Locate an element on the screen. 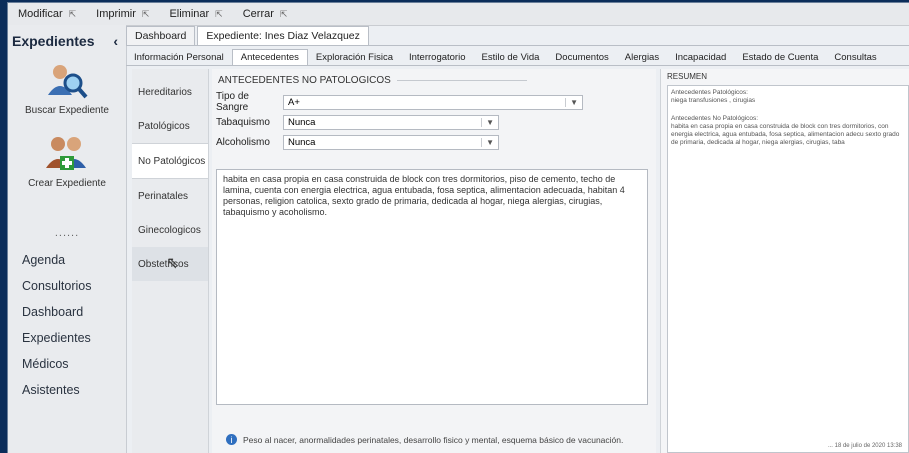 The height and width of the screenshot is (453, 909). cerrar-button: Cerrar ⇱ is located at coordinates (265, 14).